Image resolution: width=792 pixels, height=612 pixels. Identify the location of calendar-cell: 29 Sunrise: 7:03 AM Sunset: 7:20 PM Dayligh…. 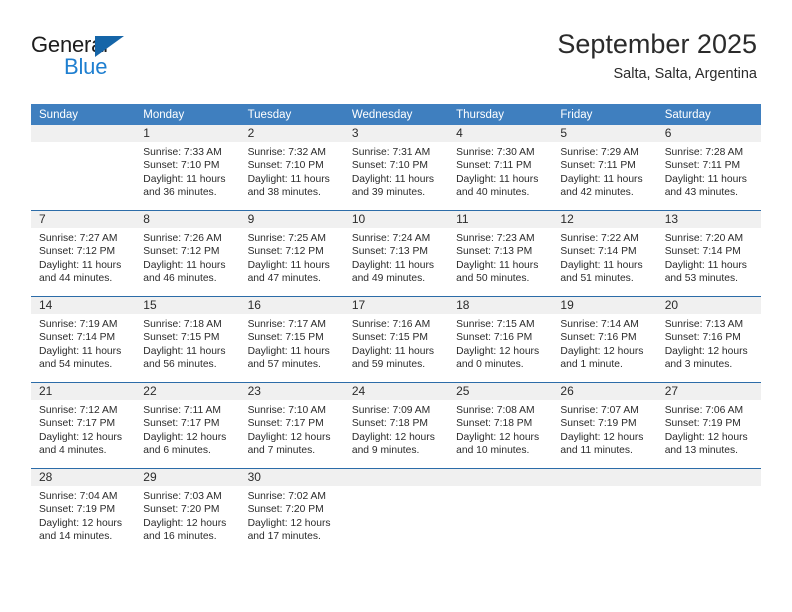
(187, 511).